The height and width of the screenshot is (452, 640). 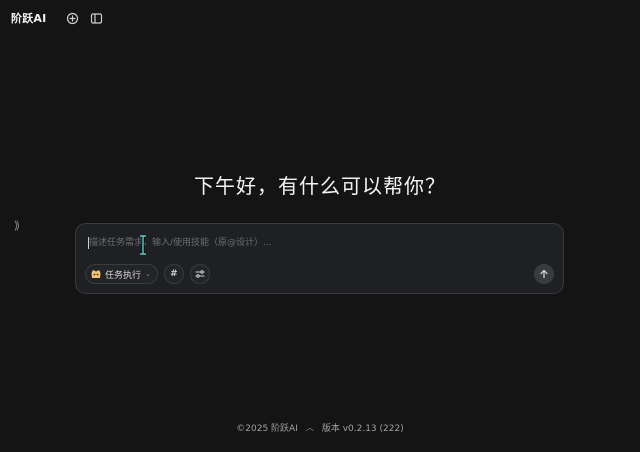 What do you see at coordinates (362, 429) in the screenshot?
I see `version-text: 版本 v0.2.13 (222)` at bounding box center [362, 429].